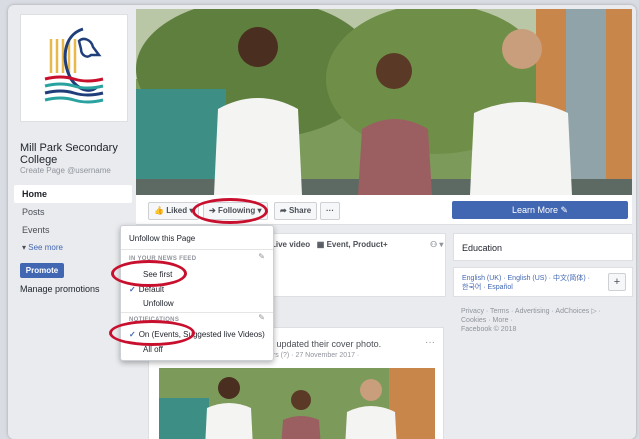  What do you see at coordinates (330, 211) in the screenshot?
I see `more-options-button: ···` at bounding box center [330, 211].